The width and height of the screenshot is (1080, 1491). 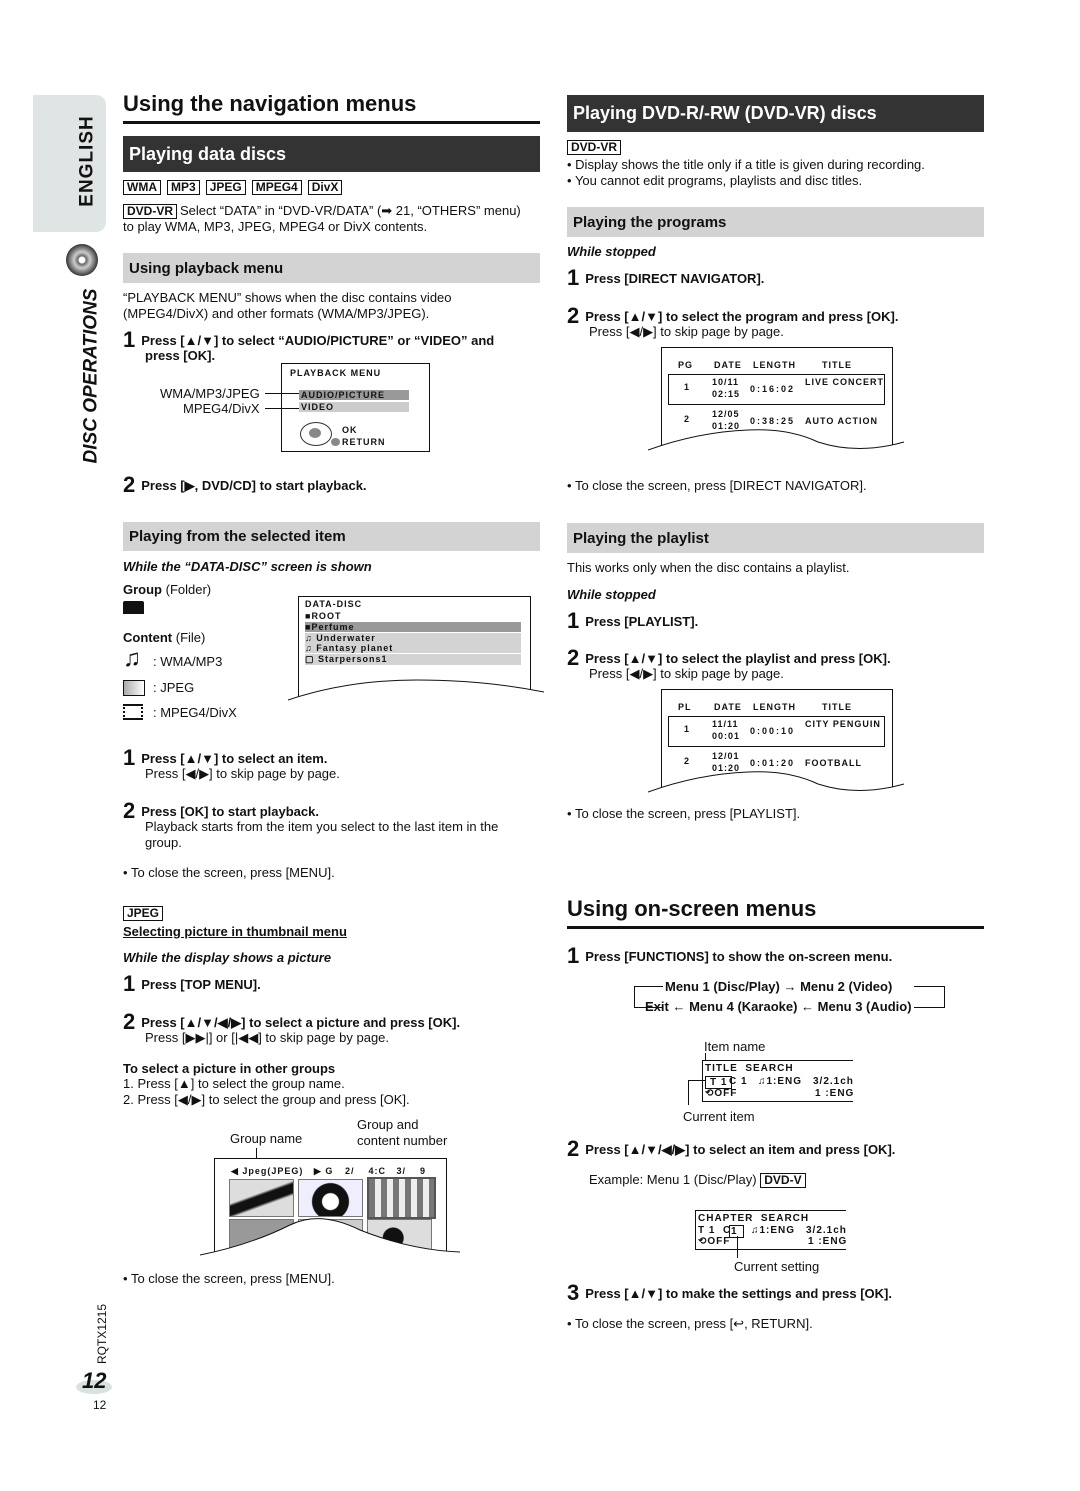 What do you see at coordinates (714, 1241) in the screenshot?
I see `display-repeat: ⟲OFF` at bounding box center [714, 1241].